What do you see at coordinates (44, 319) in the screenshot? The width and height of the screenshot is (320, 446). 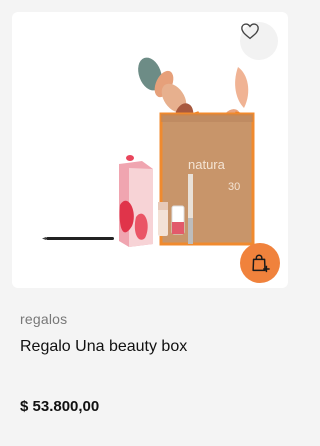 I see `product-category: regalos` at bounding box center [44, 319].